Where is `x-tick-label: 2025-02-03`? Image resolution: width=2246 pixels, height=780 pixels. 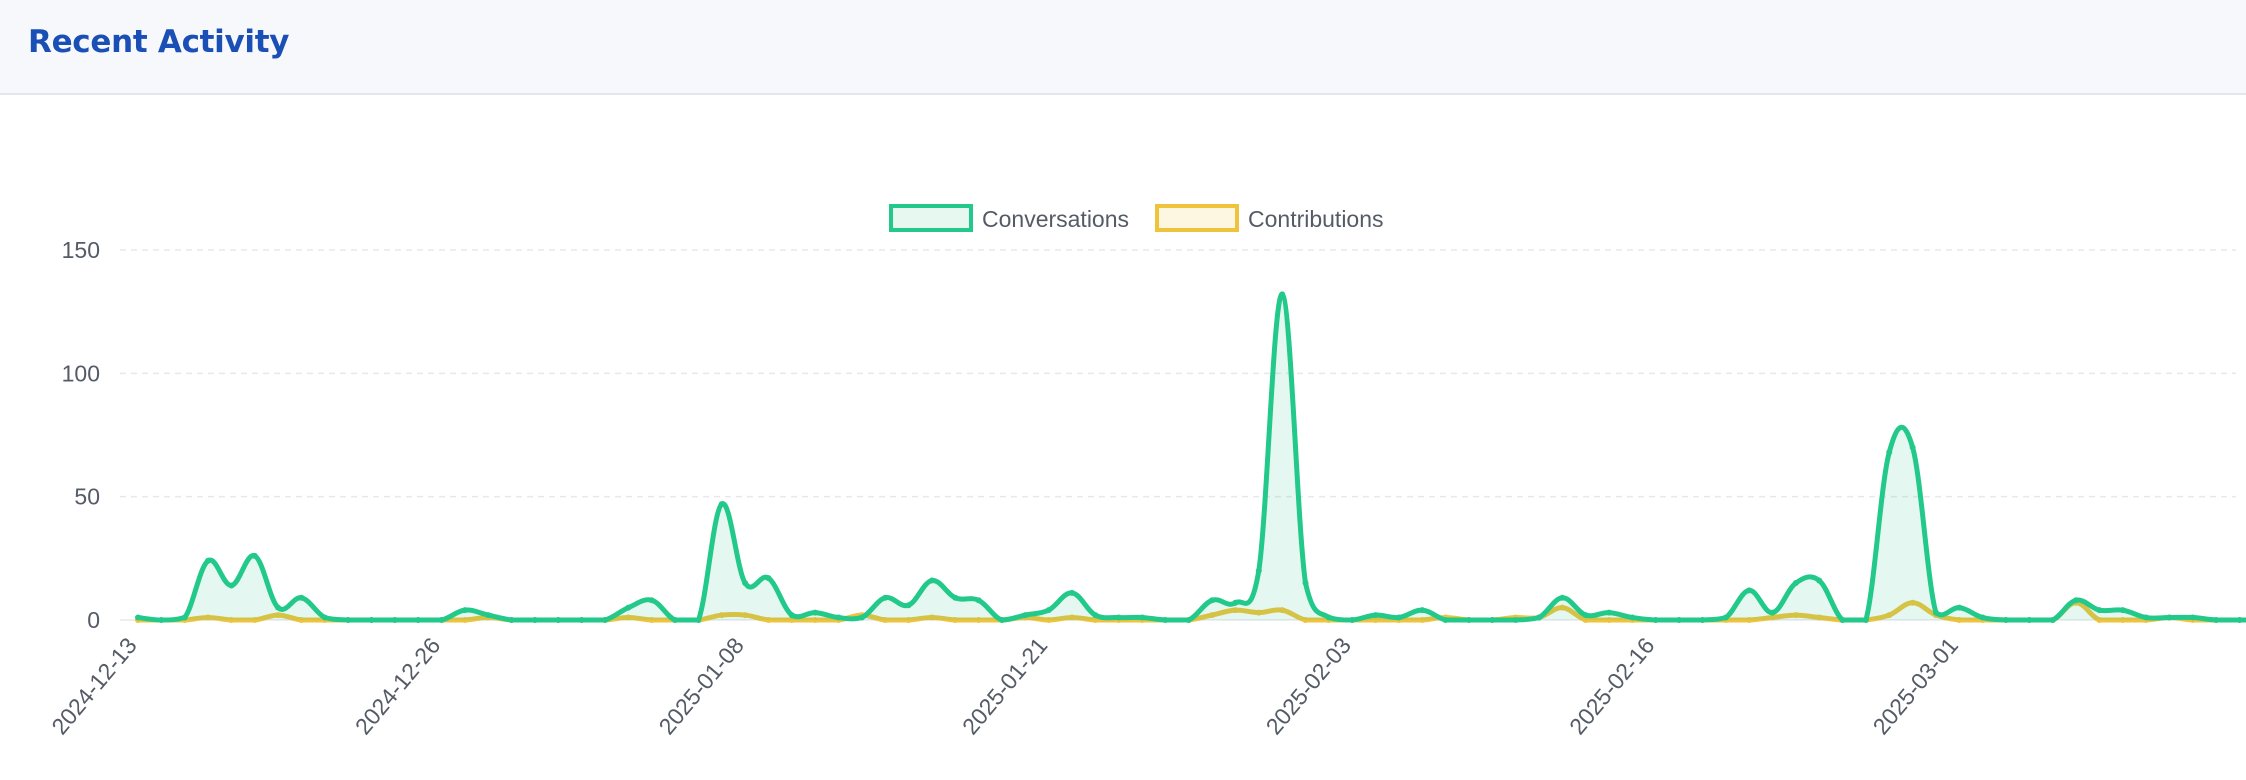 x-tick-label: 2025-02-03 is located at coordinates (1308, 686).